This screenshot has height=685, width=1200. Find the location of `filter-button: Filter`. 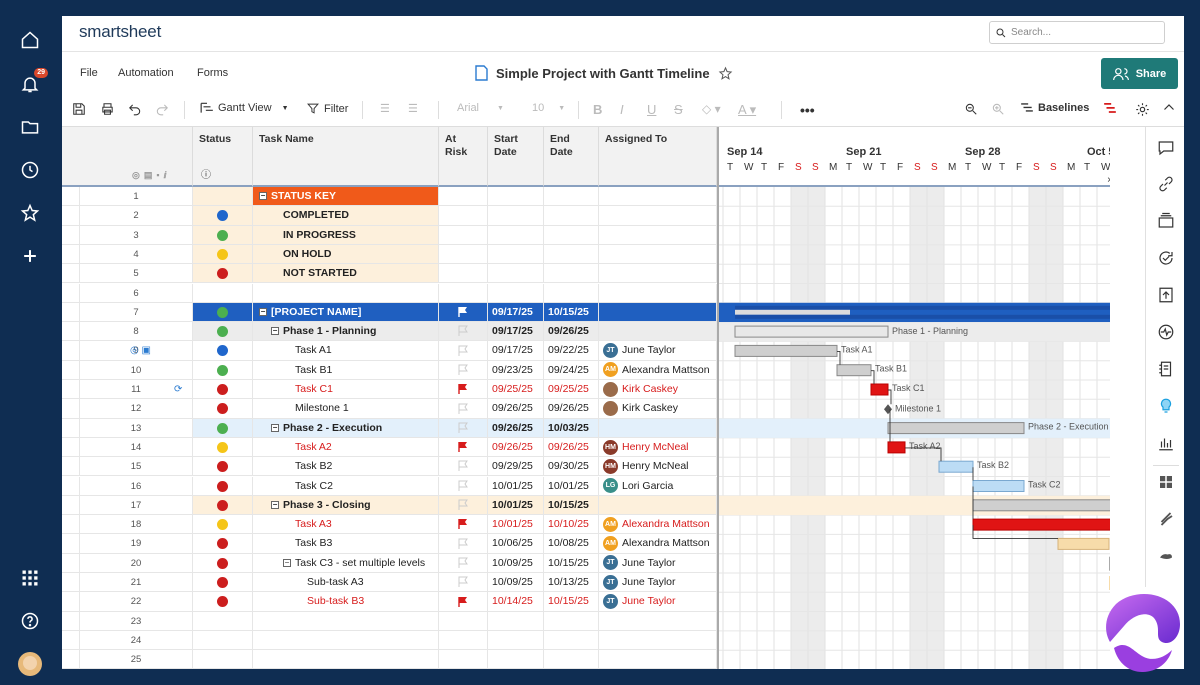

filter-button: Filter is located at coordinates (327, 108).